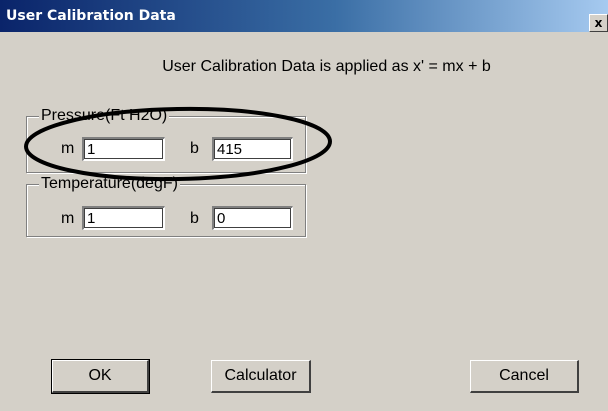  What do you see at coordinates (194, 148) in the screenshot?
I see `pressure-b-label: b` at bounding box center [194, 148].